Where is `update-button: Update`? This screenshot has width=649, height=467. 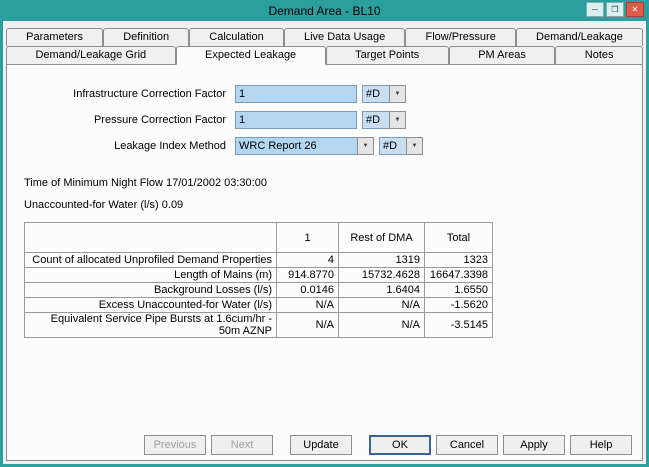 update-button: Update is located at coordinates (321, 445).